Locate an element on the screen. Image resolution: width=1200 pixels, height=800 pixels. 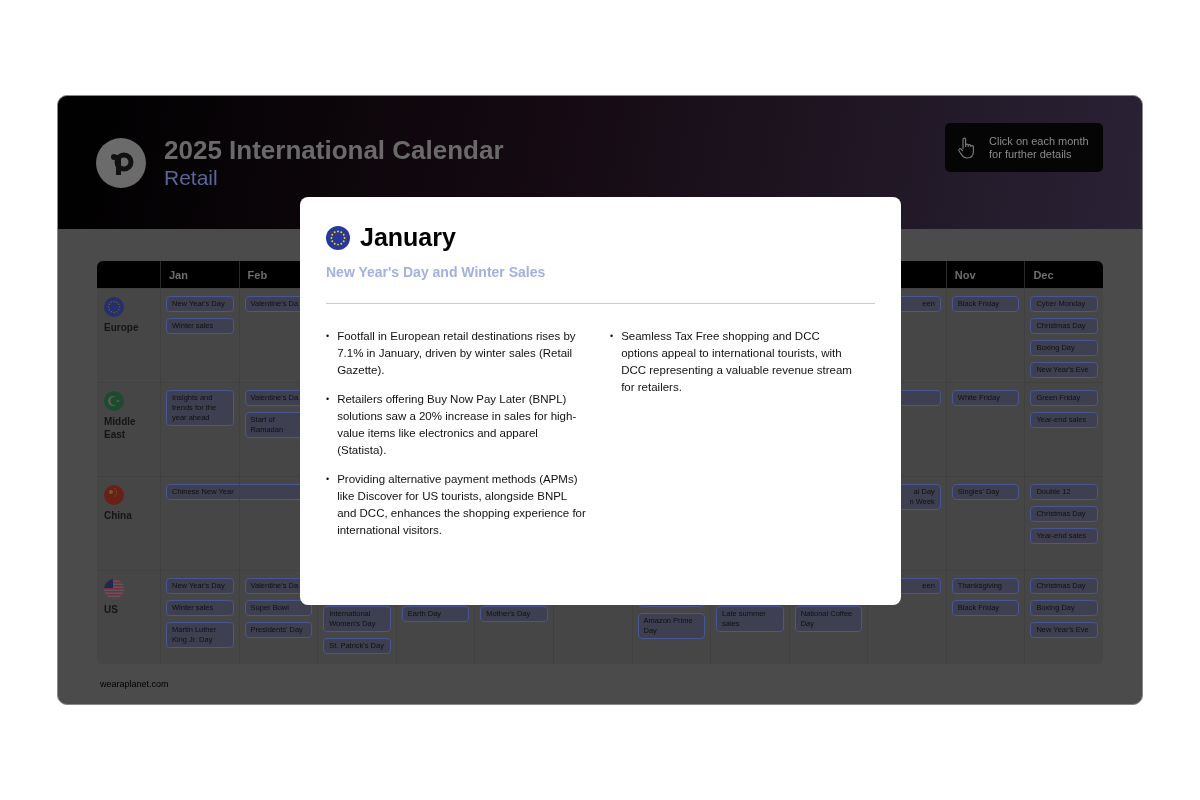
month-header: Dec is located at coordinates (1063, 274).